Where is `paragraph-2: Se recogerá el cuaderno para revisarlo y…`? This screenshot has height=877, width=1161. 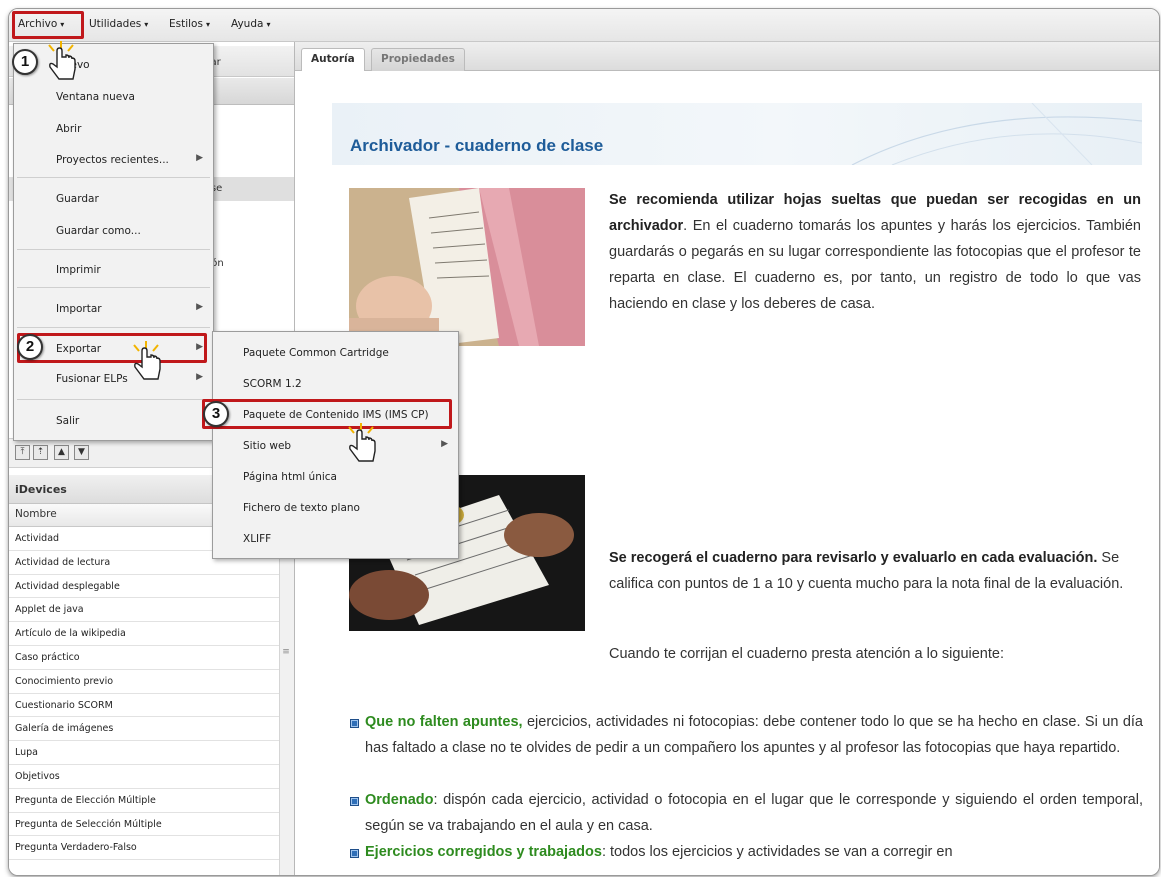 paragraph-2: Se recogerá el cuaderno para revisarlo y… is located at coordinates (876, 571).